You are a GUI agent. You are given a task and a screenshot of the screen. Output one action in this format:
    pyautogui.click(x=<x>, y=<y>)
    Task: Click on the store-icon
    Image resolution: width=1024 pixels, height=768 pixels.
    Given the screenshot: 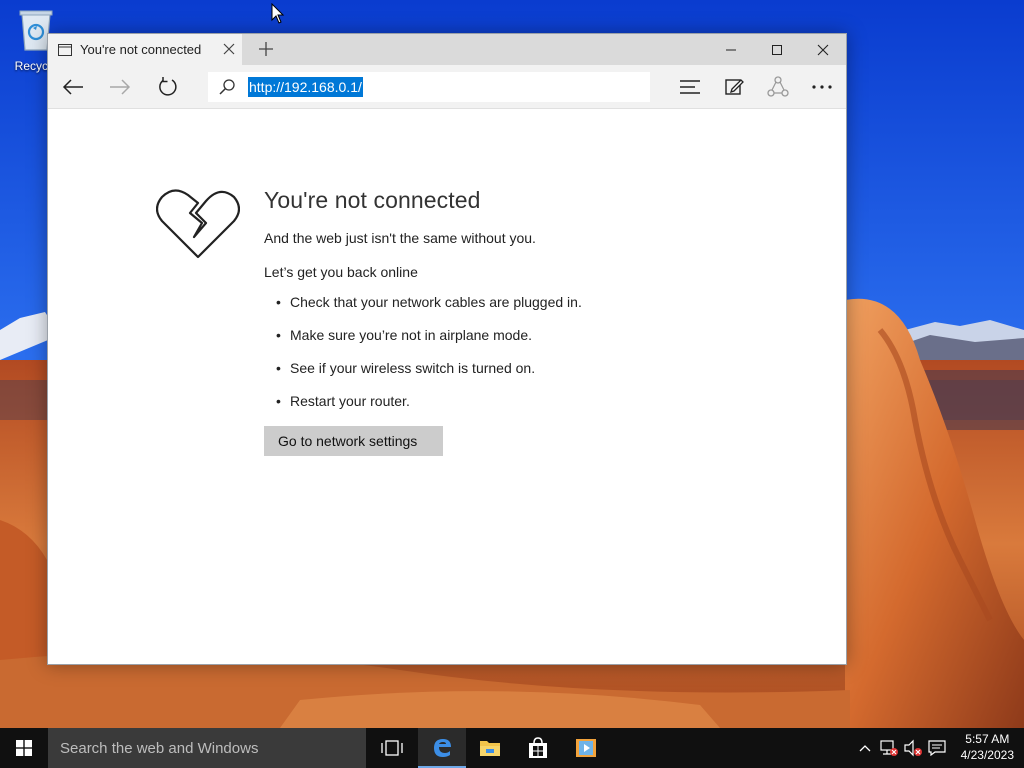 What is the action you would take?
    pyautogui.click(x=538, y=747)
    